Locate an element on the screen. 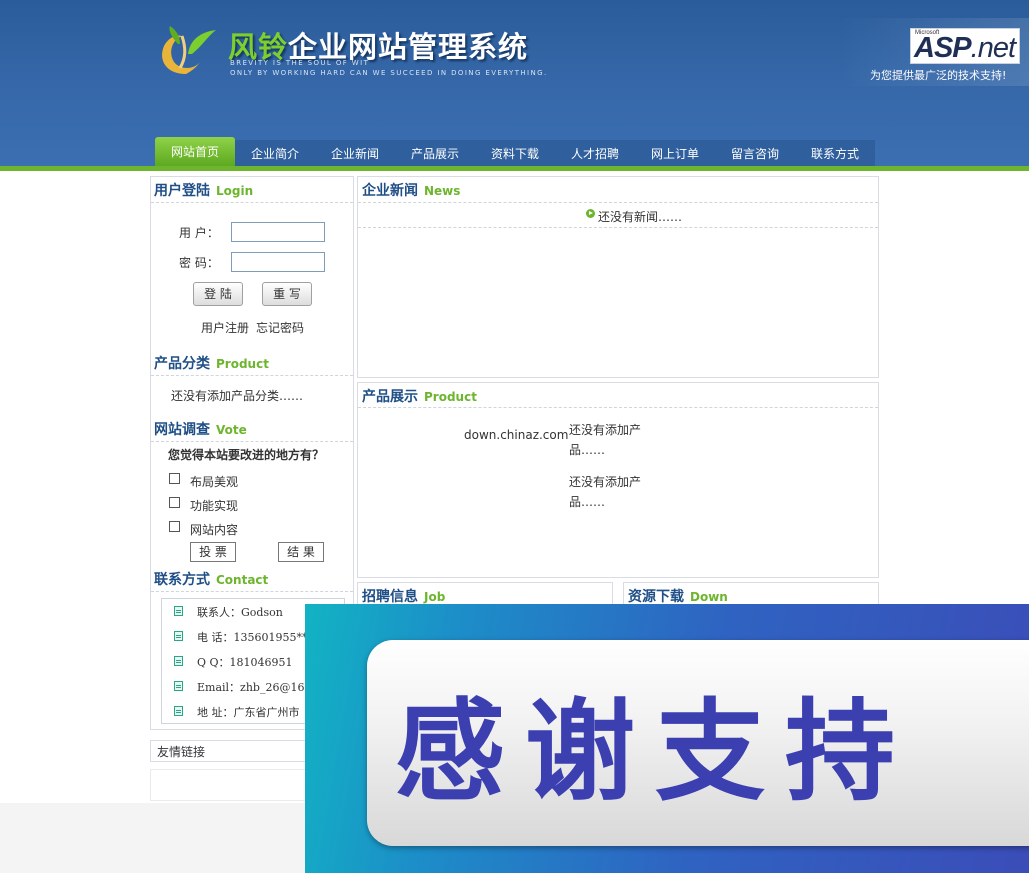  jobs-title: 招聘信息 Job is located at coordinates (403, 596).